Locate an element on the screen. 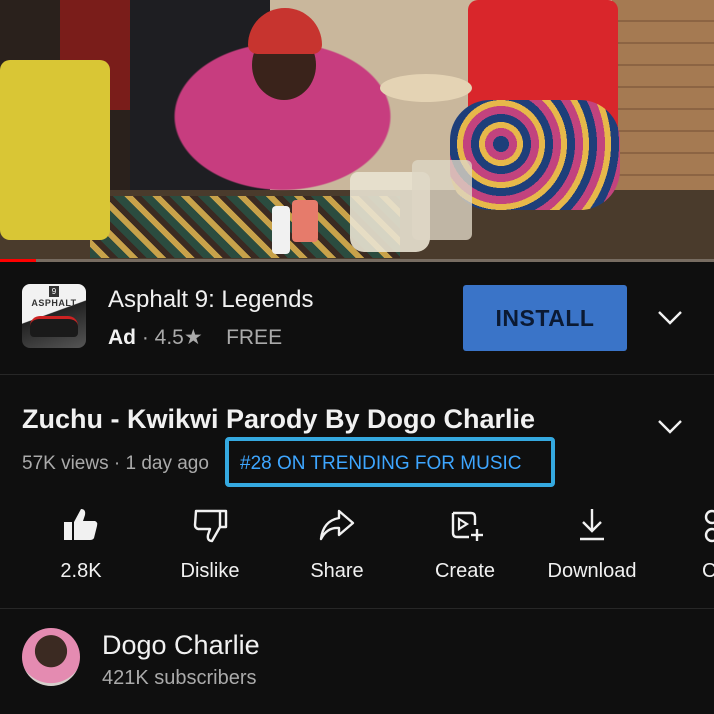 This screenshot has height=714, width=714. thumbs-down-icon is located at coordinates (210, 526).